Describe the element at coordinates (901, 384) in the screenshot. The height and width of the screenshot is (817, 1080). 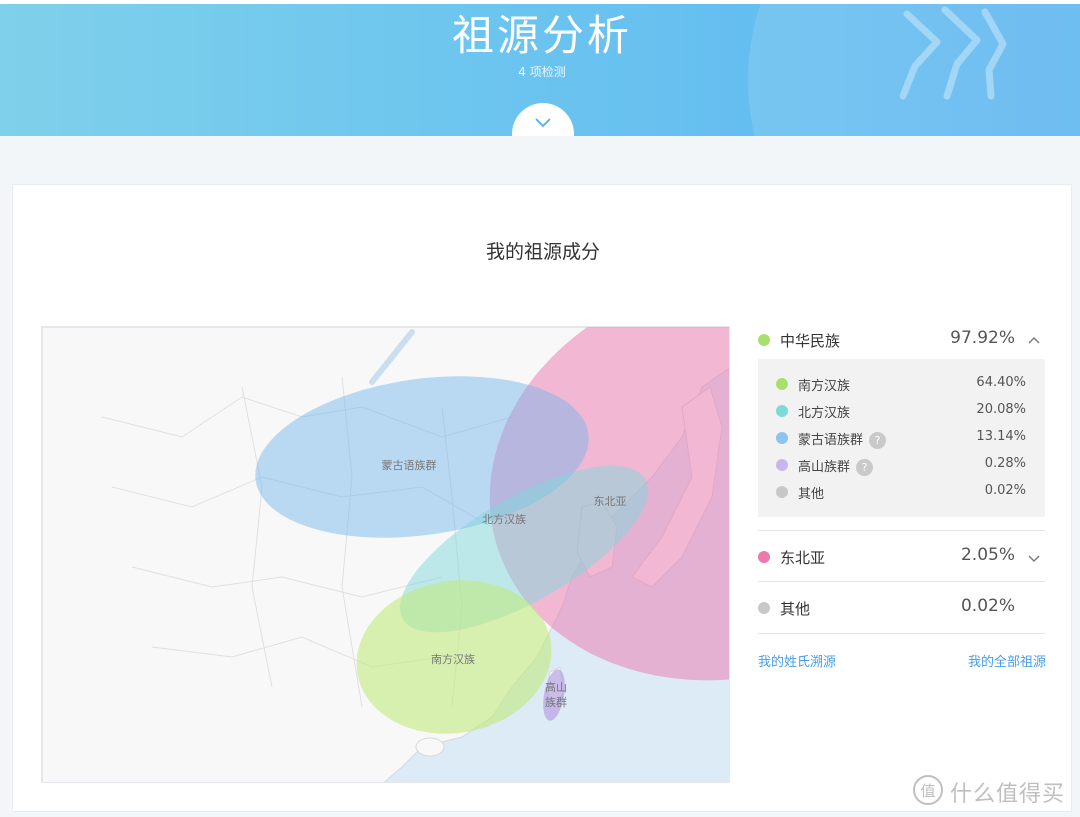
I see `legend-subitem: 南方汉族 64.40%` at that location.